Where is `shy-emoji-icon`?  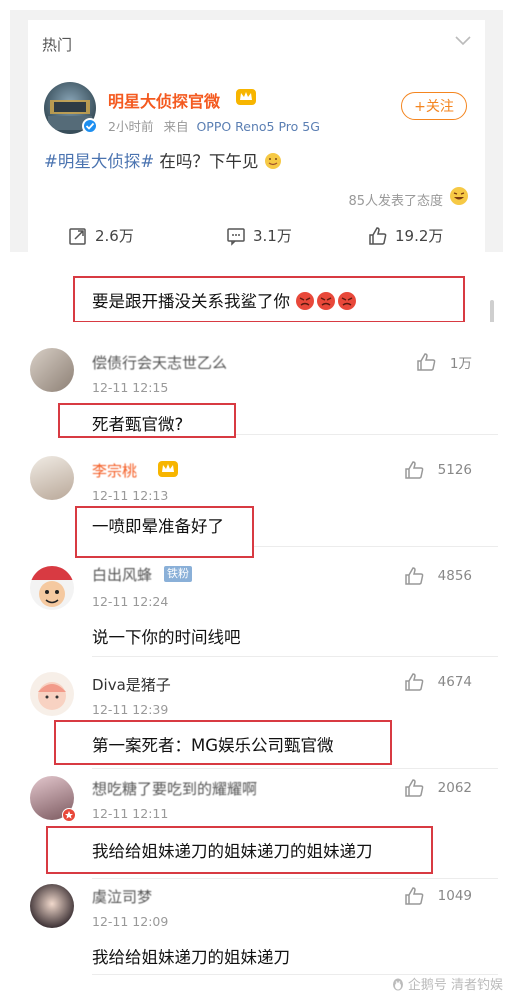 shy-emoji-icon is located at coordinates (272, 161).